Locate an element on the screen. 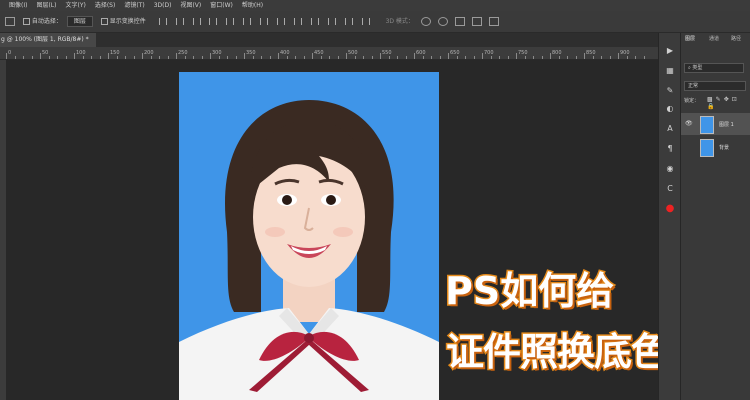 This screenshot has width=750, height=400. visibility-eye-icon: 👁 is located at coordinates (689, 123).